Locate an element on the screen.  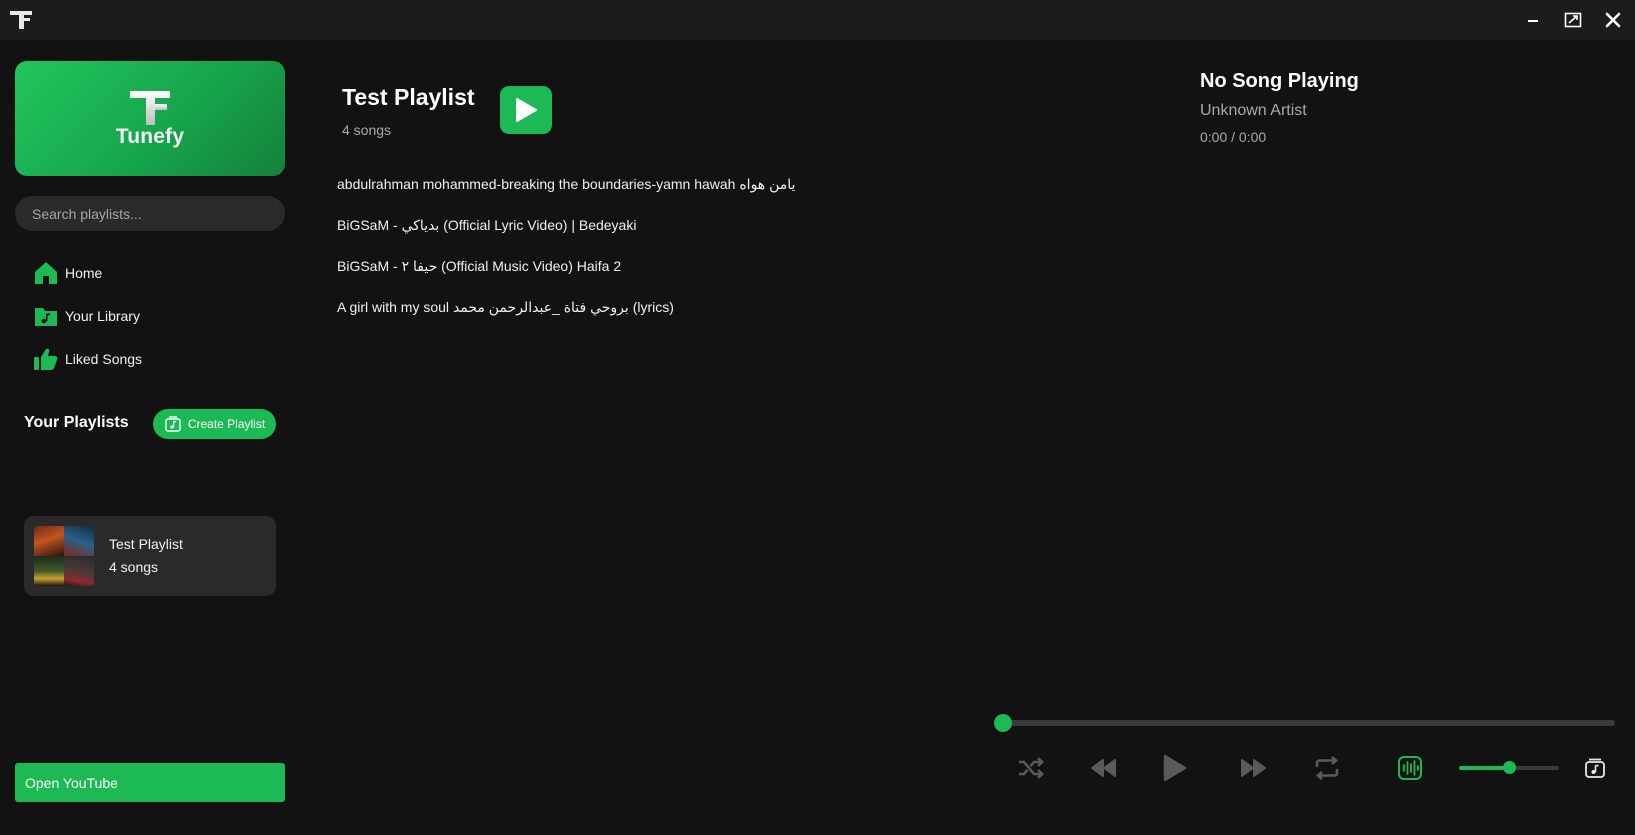
brand-banner: Tunefy is located at coordinates (150, 118).